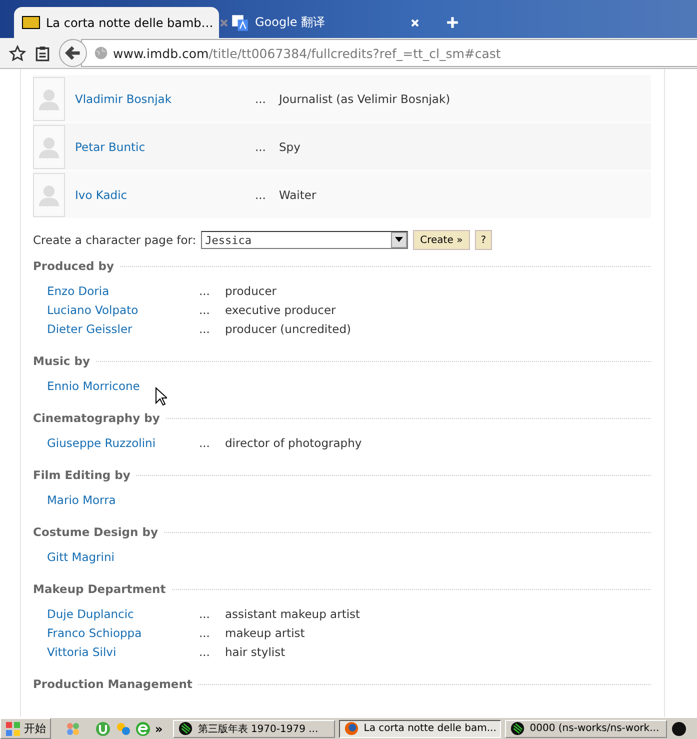 This screenshot has height=739, width=697. I want to click on character-name: Journalist (as Velimir Bosnjak), so click(364, 99).